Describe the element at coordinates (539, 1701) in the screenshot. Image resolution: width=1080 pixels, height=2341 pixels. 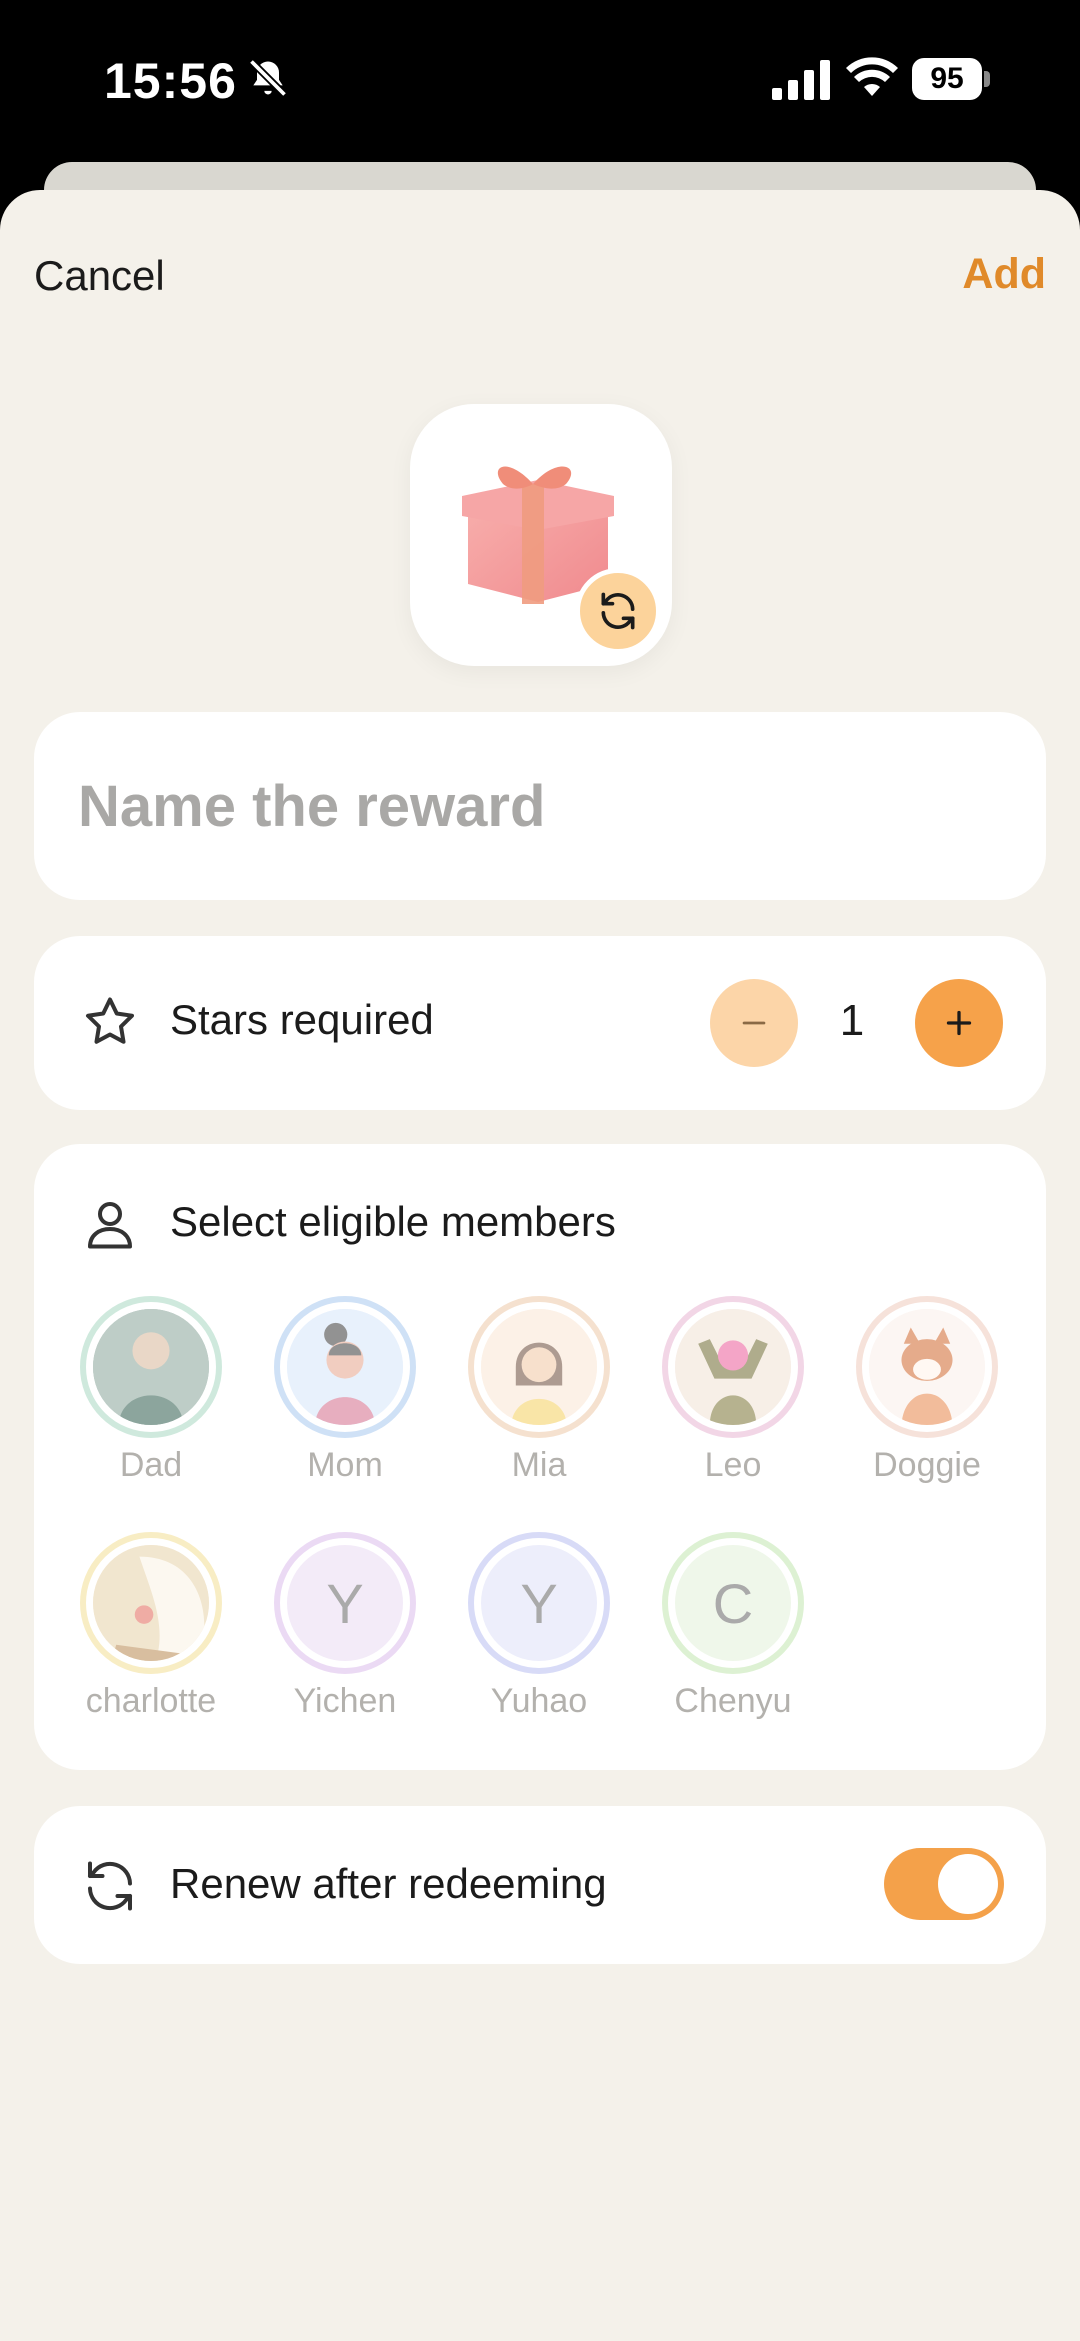
I see `member-name: Yuhao` at that location.